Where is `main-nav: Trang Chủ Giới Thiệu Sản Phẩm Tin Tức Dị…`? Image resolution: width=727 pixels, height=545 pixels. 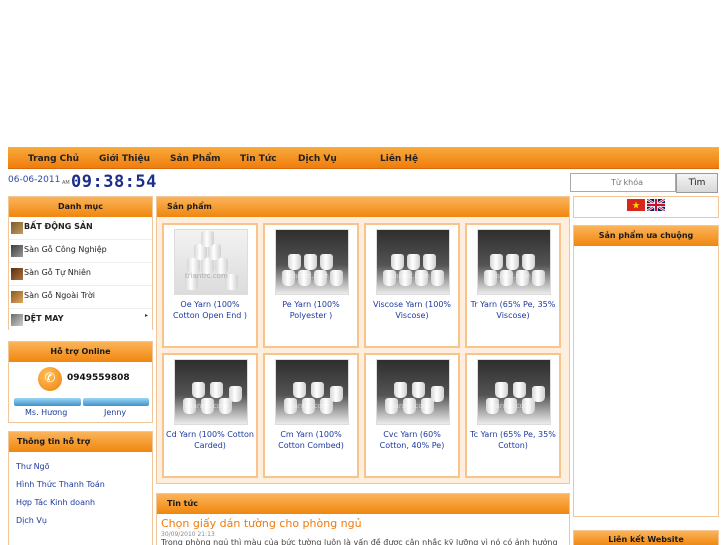
main-nav: Trang Chủ Giới Thiệu Sản Phẩm Tin Tức Dị… is located at coordinates (363, 158).